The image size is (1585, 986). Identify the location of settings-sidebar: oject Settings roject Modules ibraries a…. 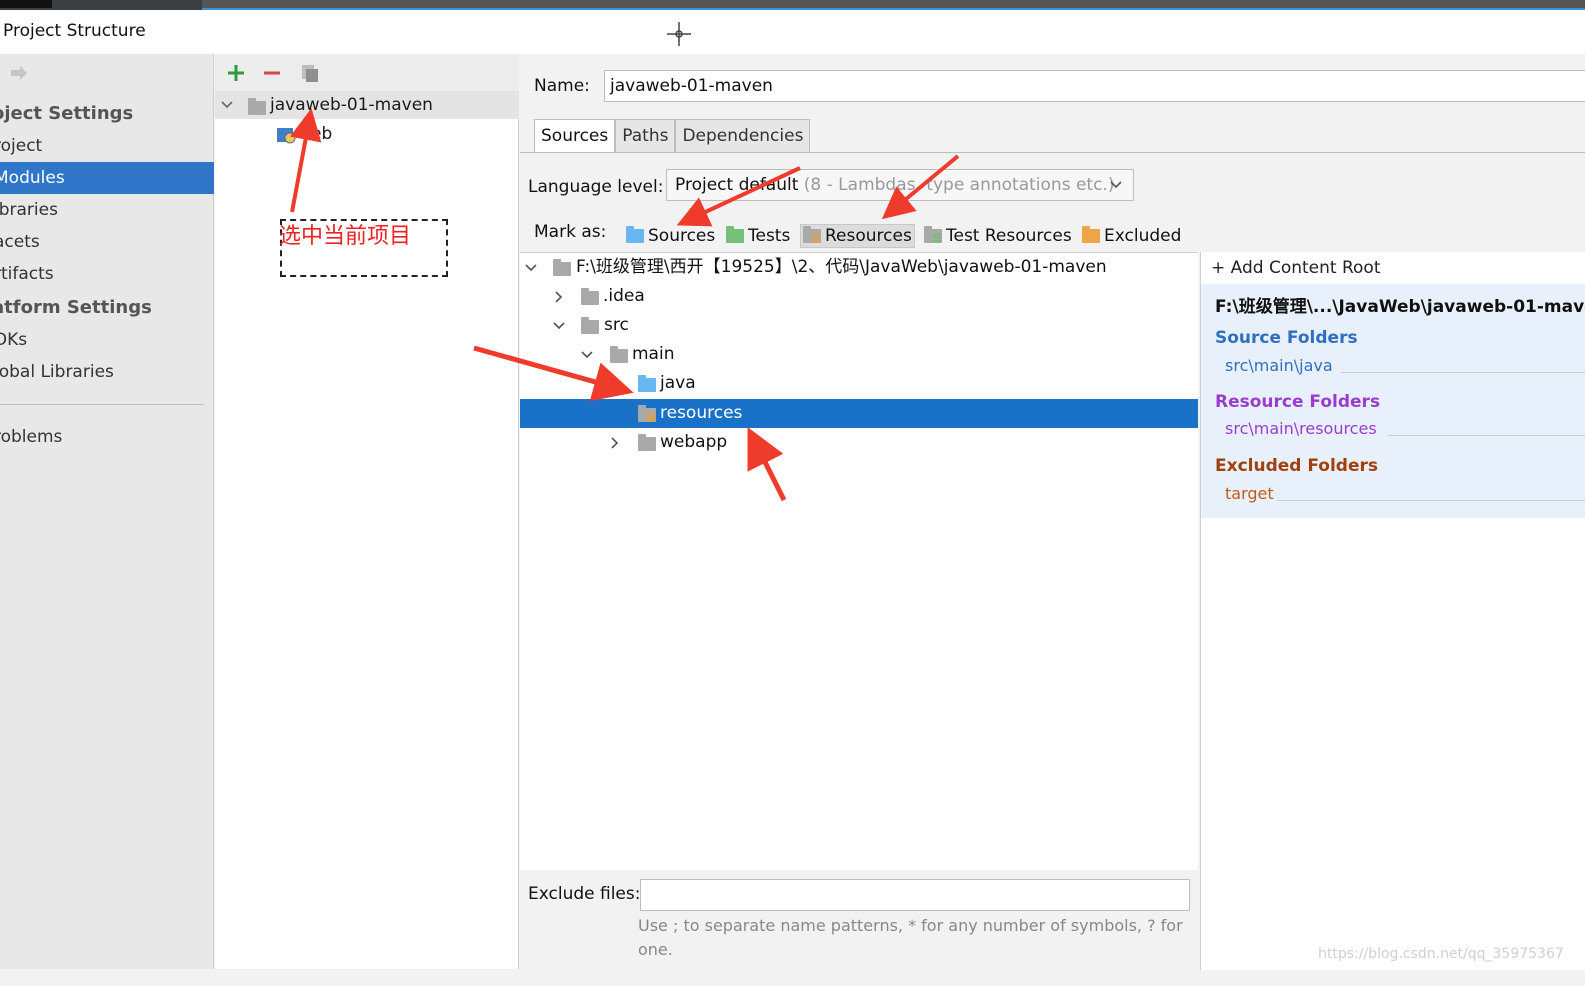
(107, 511).